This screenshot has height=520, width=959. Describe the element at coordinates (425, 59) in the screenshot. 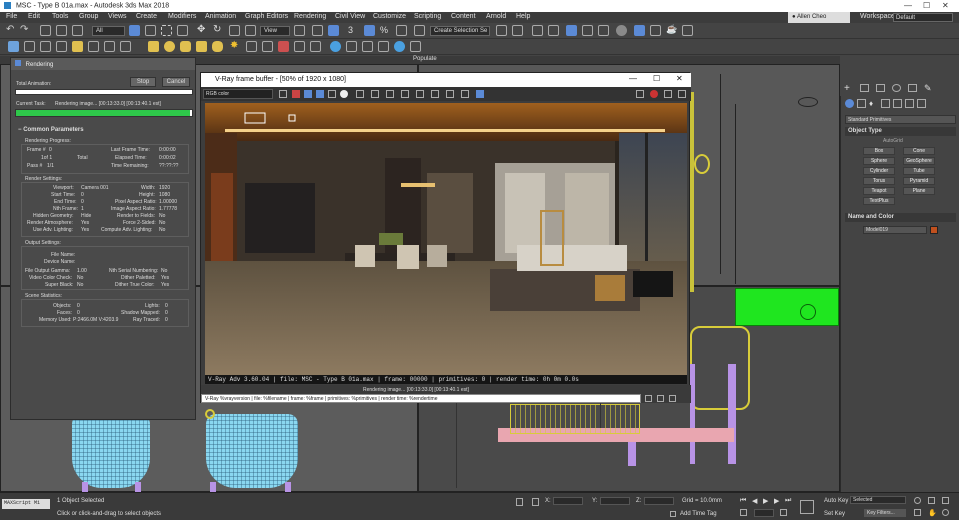

I see `populate-tab: Populate` at that location.